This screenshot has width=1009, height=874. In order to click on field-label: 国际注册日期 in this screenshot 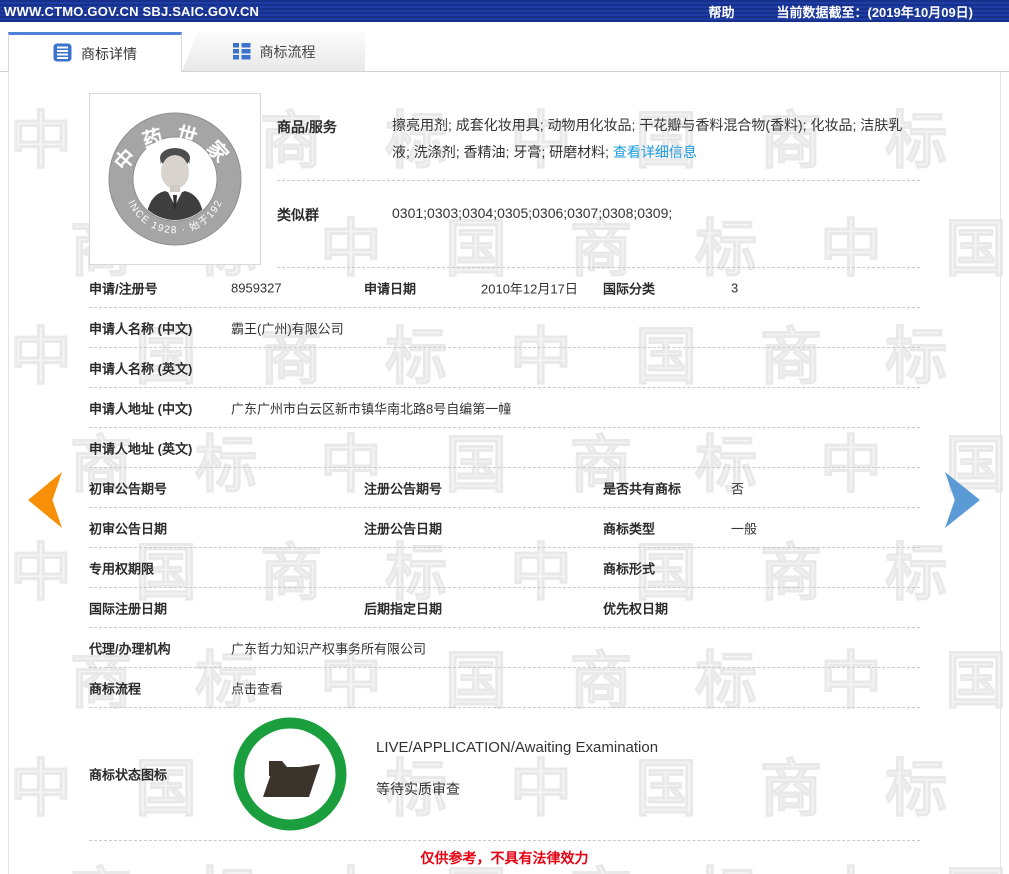, I will do `click(128, 608)`.